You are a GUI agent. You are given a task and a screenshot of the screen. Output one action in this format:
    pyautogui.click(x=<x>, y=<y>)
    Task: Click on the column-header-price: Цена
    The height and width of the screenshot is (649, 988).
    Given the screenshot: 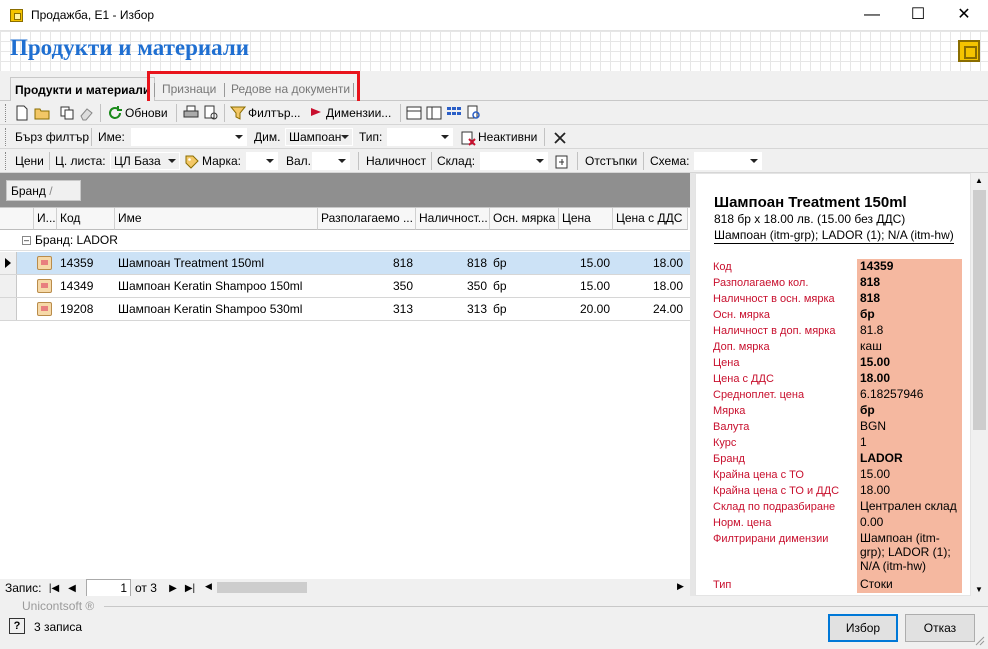 What is the action you would take?
    pyautogui.click(x=586, y=219)
    